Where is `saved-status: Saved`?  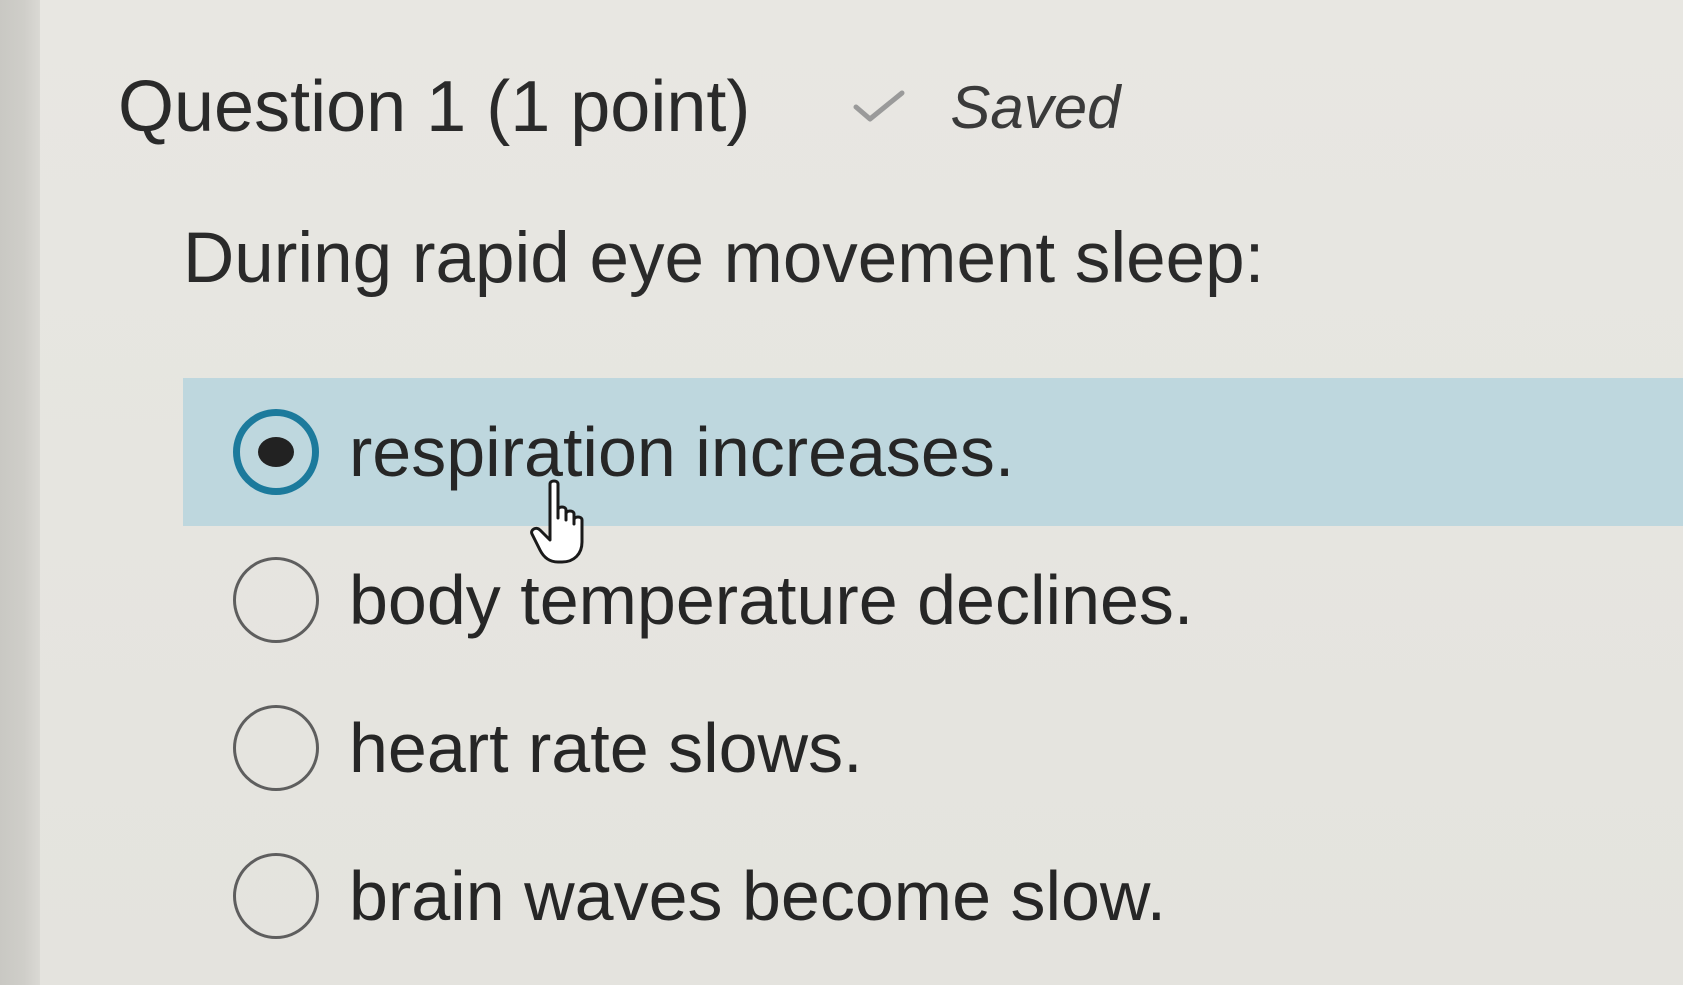
saved-status: Saved is located at coordinates (985, 107).